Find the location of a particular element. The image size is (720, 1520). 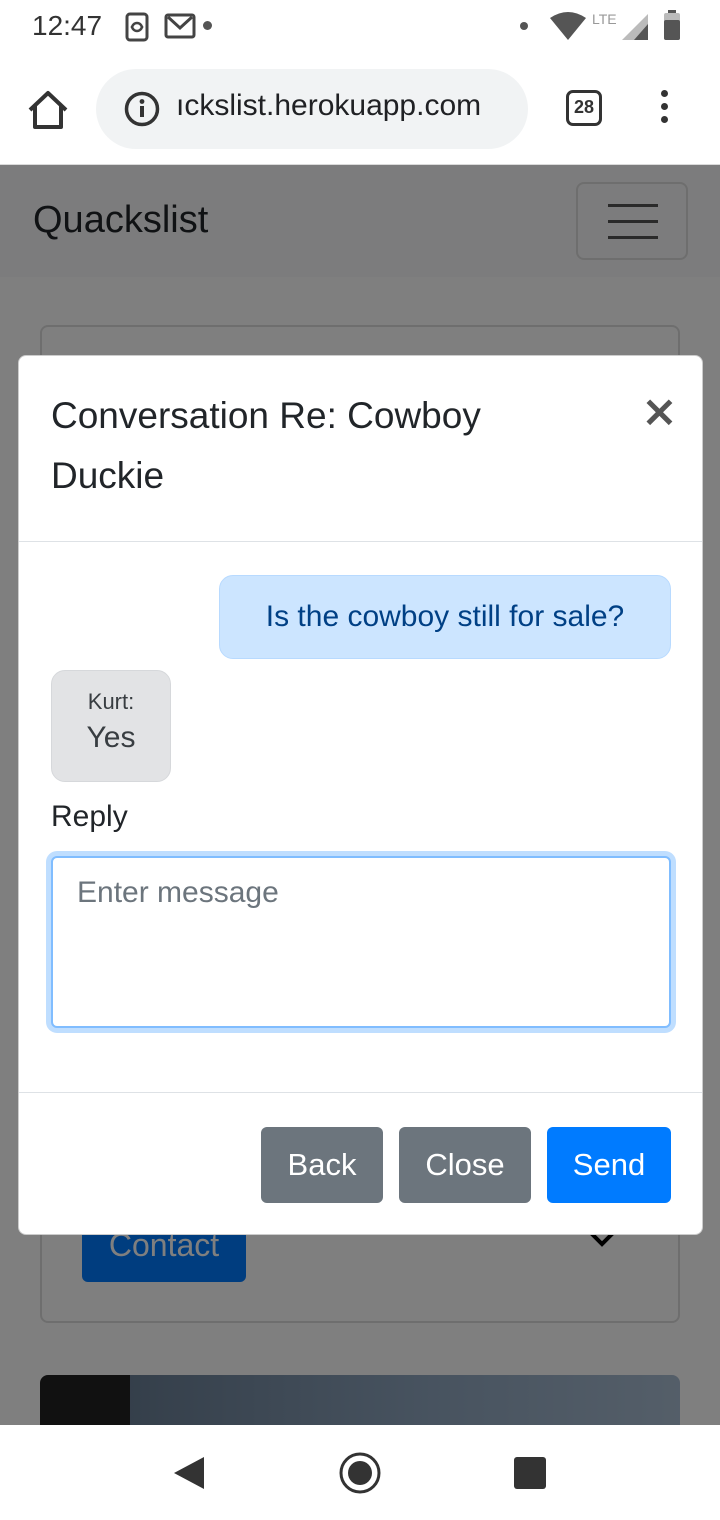

browser-toolbar: ıckslist.herokuapp.com 28 is located at coordinates (360, 108).